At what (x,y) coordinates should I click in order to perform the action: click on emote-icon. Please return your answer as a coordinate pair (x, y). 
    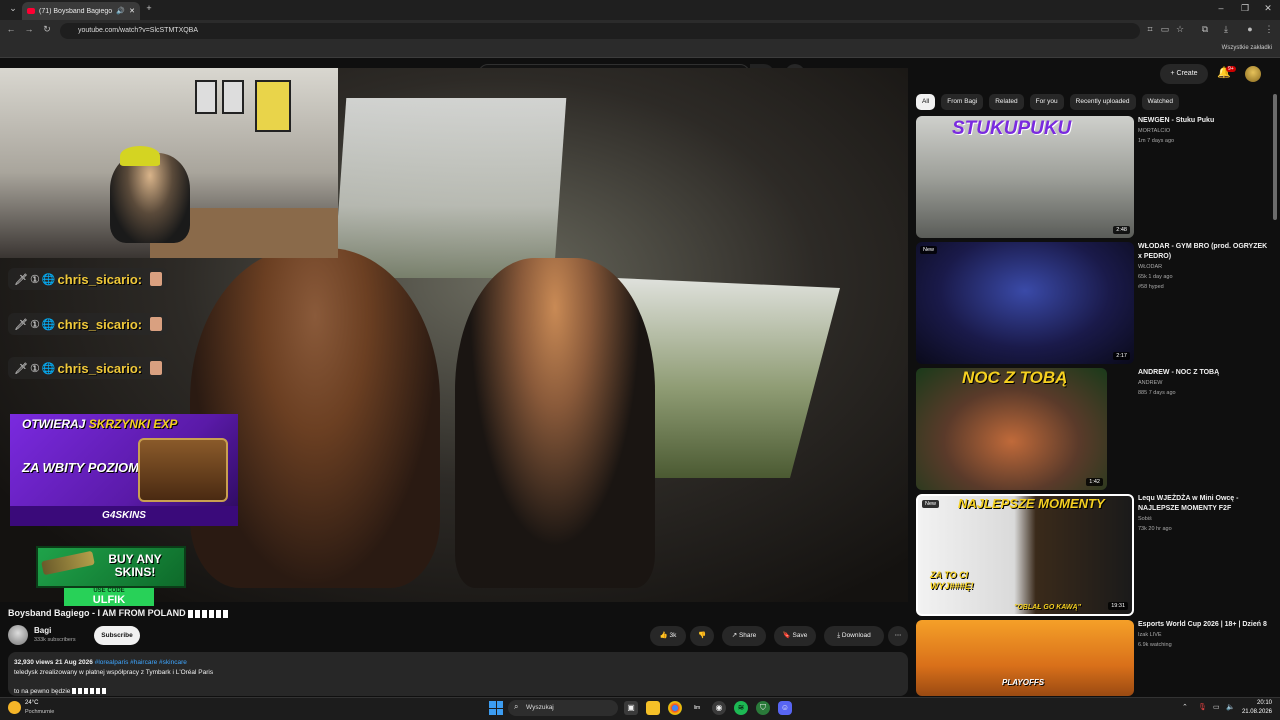
    Looking at the image, I should click on (156, 279).